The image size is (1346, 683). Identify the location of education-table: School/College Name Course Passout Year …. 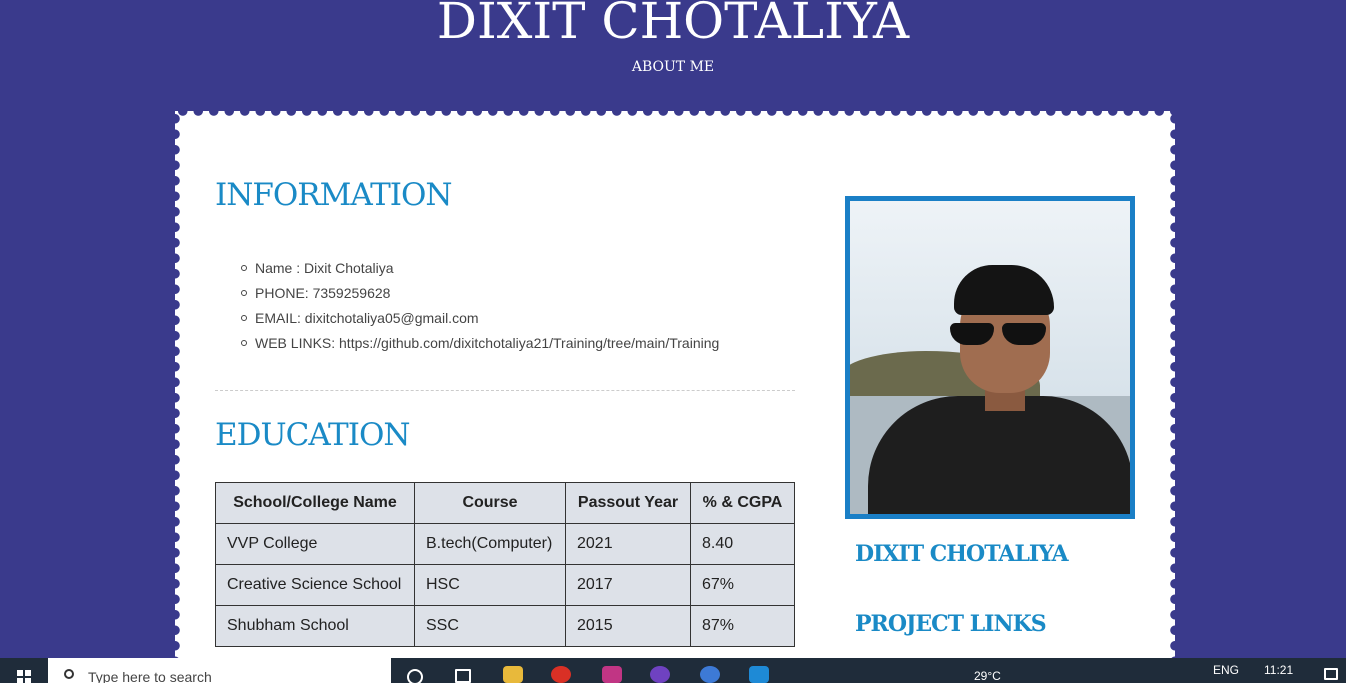
(505, 564).